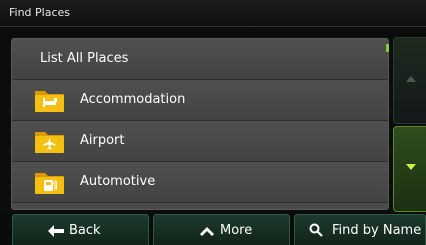 The height and width of the screenshot is (245, 426). What do you see at coordinates (387, 48) in the screenshot?
I see `scroll-position-indicator` at bounding box center [387, 48].